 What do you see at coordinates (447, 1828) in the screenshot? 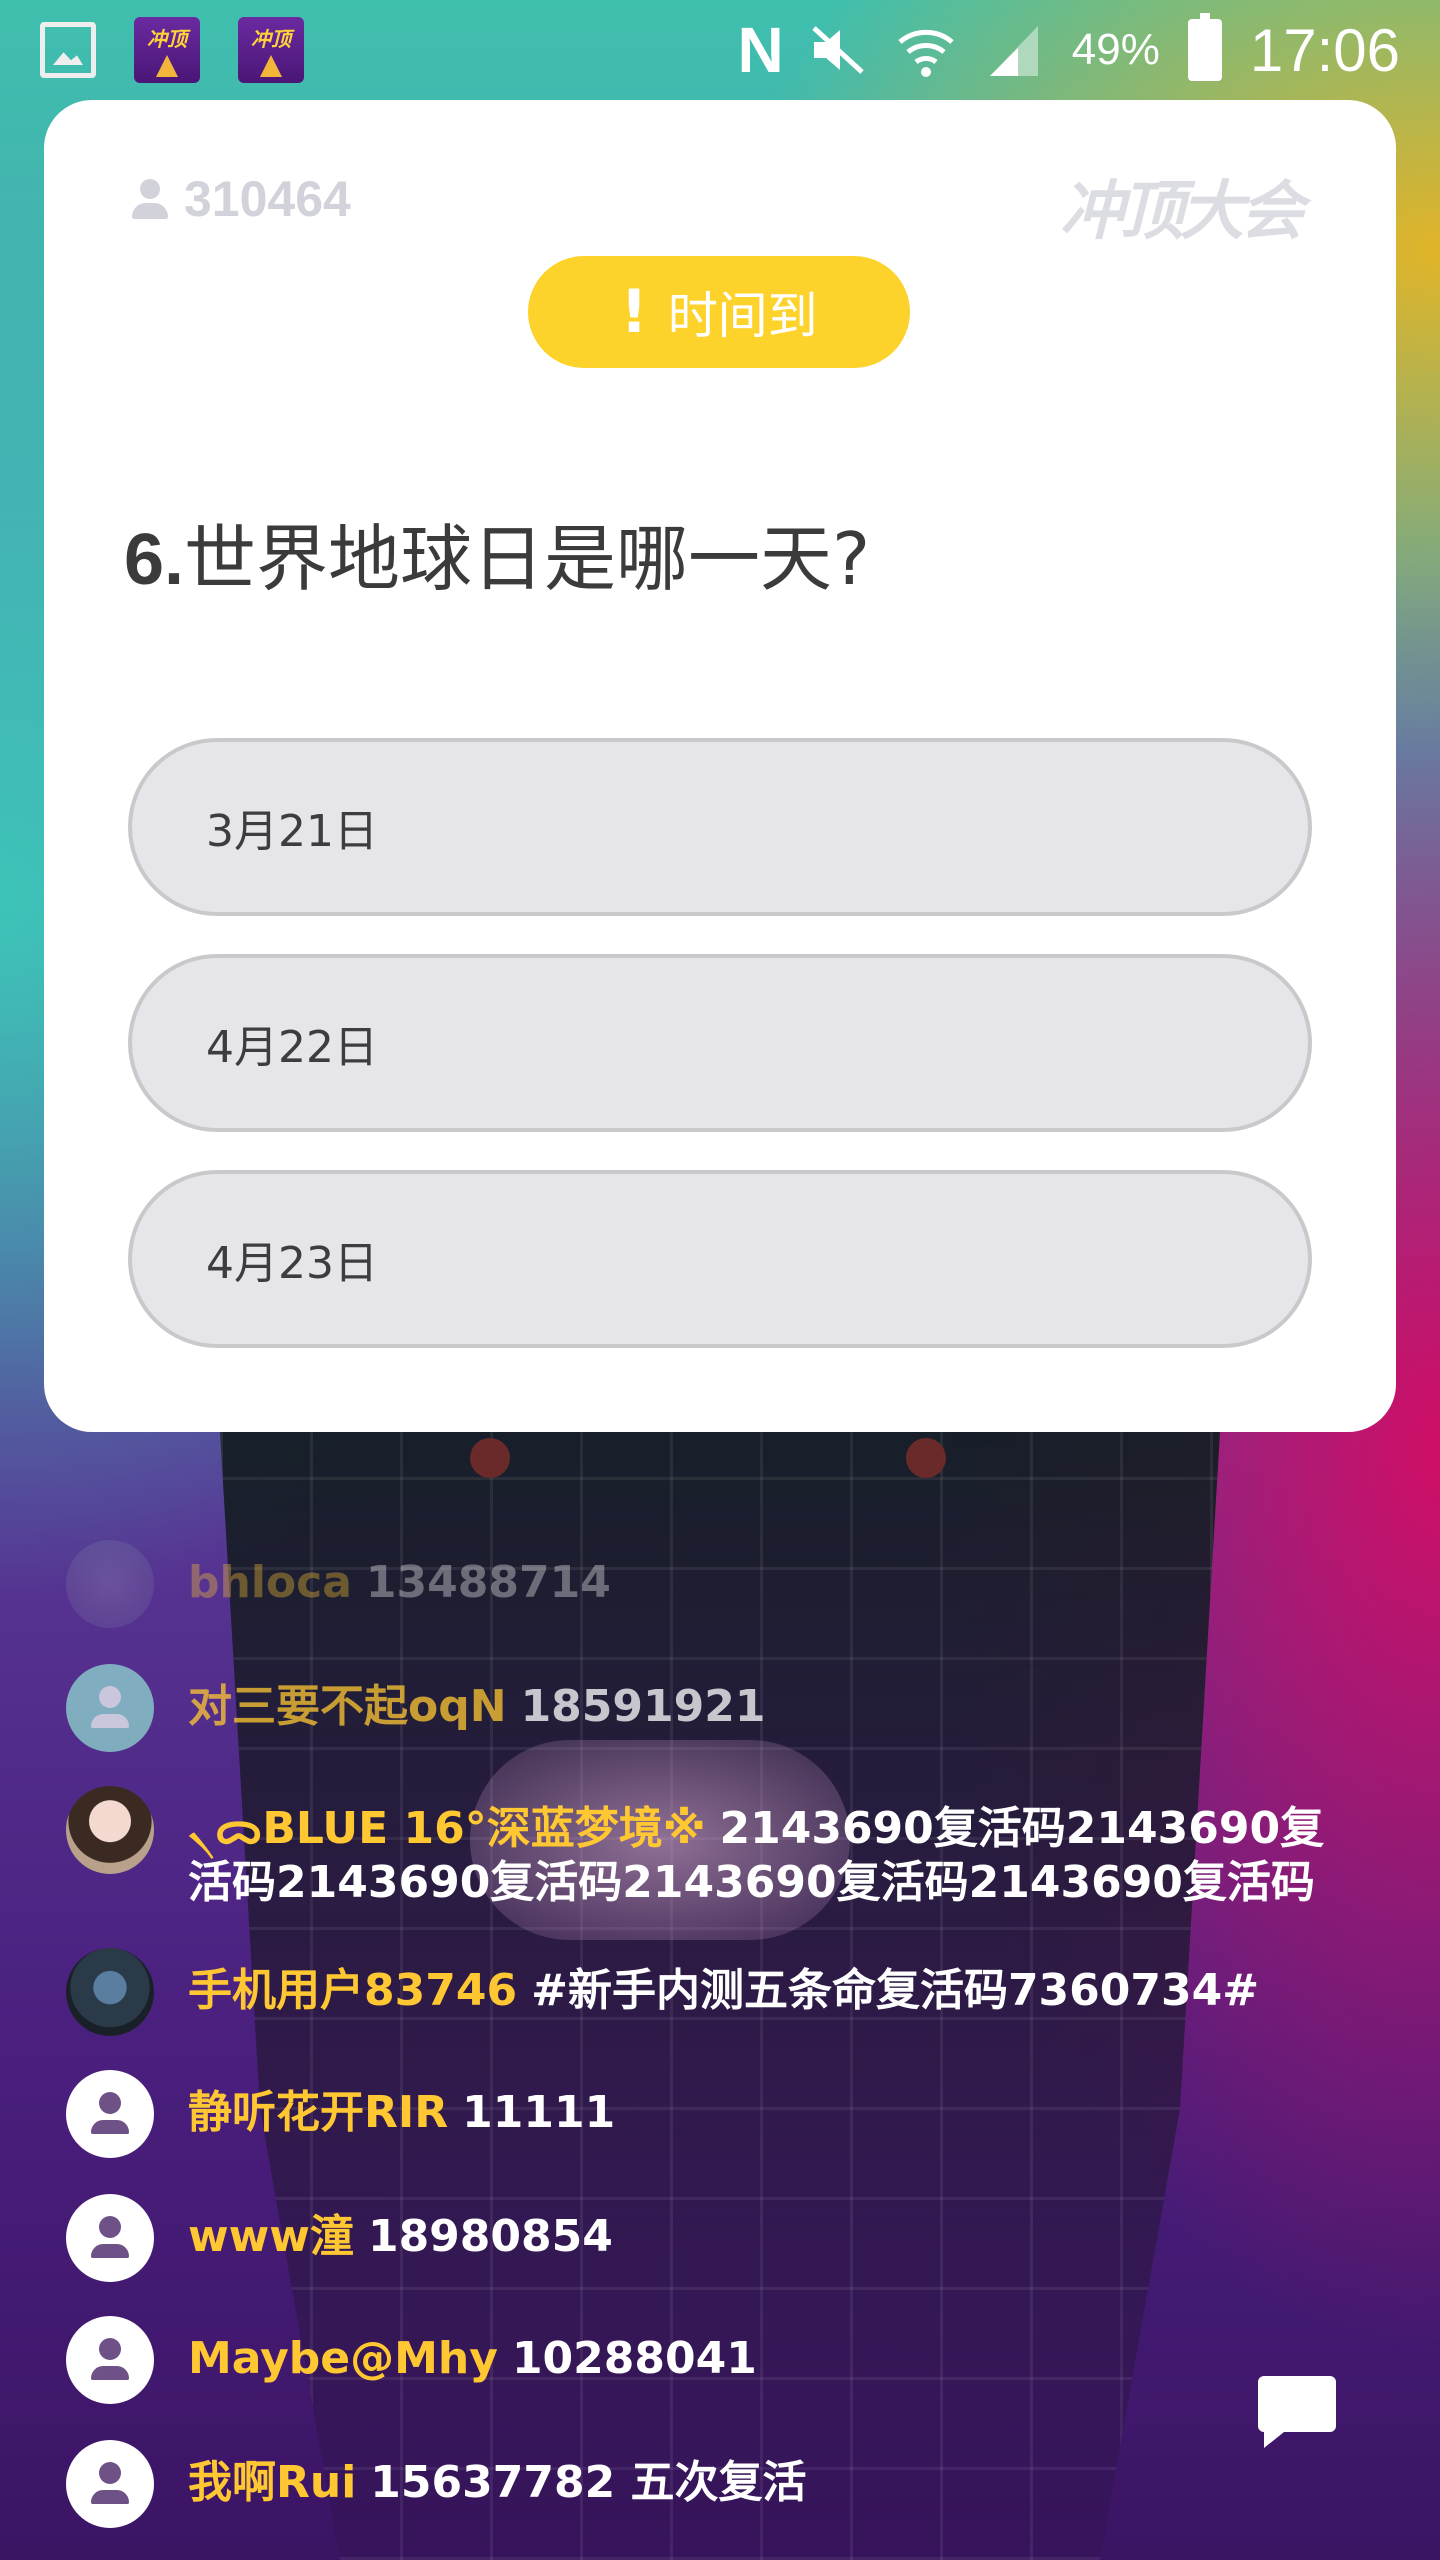
I see `comment-username: ৲ᯅBLUE 16°深蓝梦境※` at bounding box center [447, 1828].